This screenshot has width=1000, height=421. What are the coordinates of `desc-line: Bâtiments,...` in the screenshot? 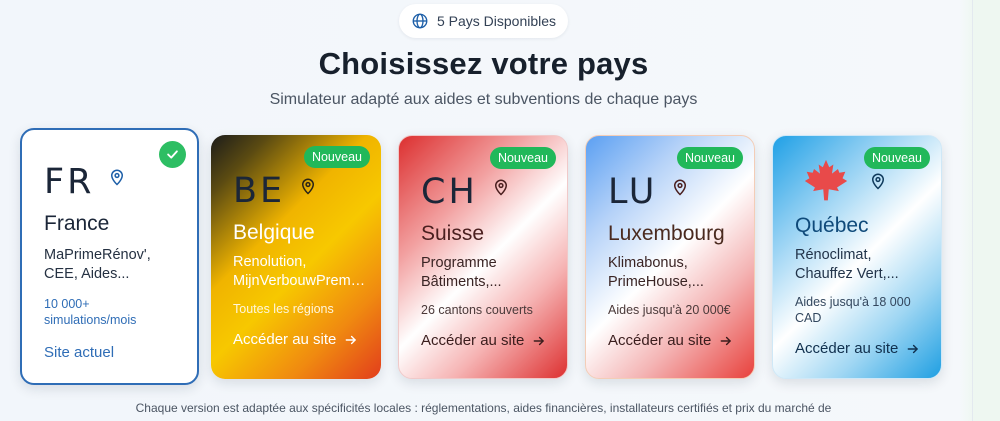 It's located at (461, 282).